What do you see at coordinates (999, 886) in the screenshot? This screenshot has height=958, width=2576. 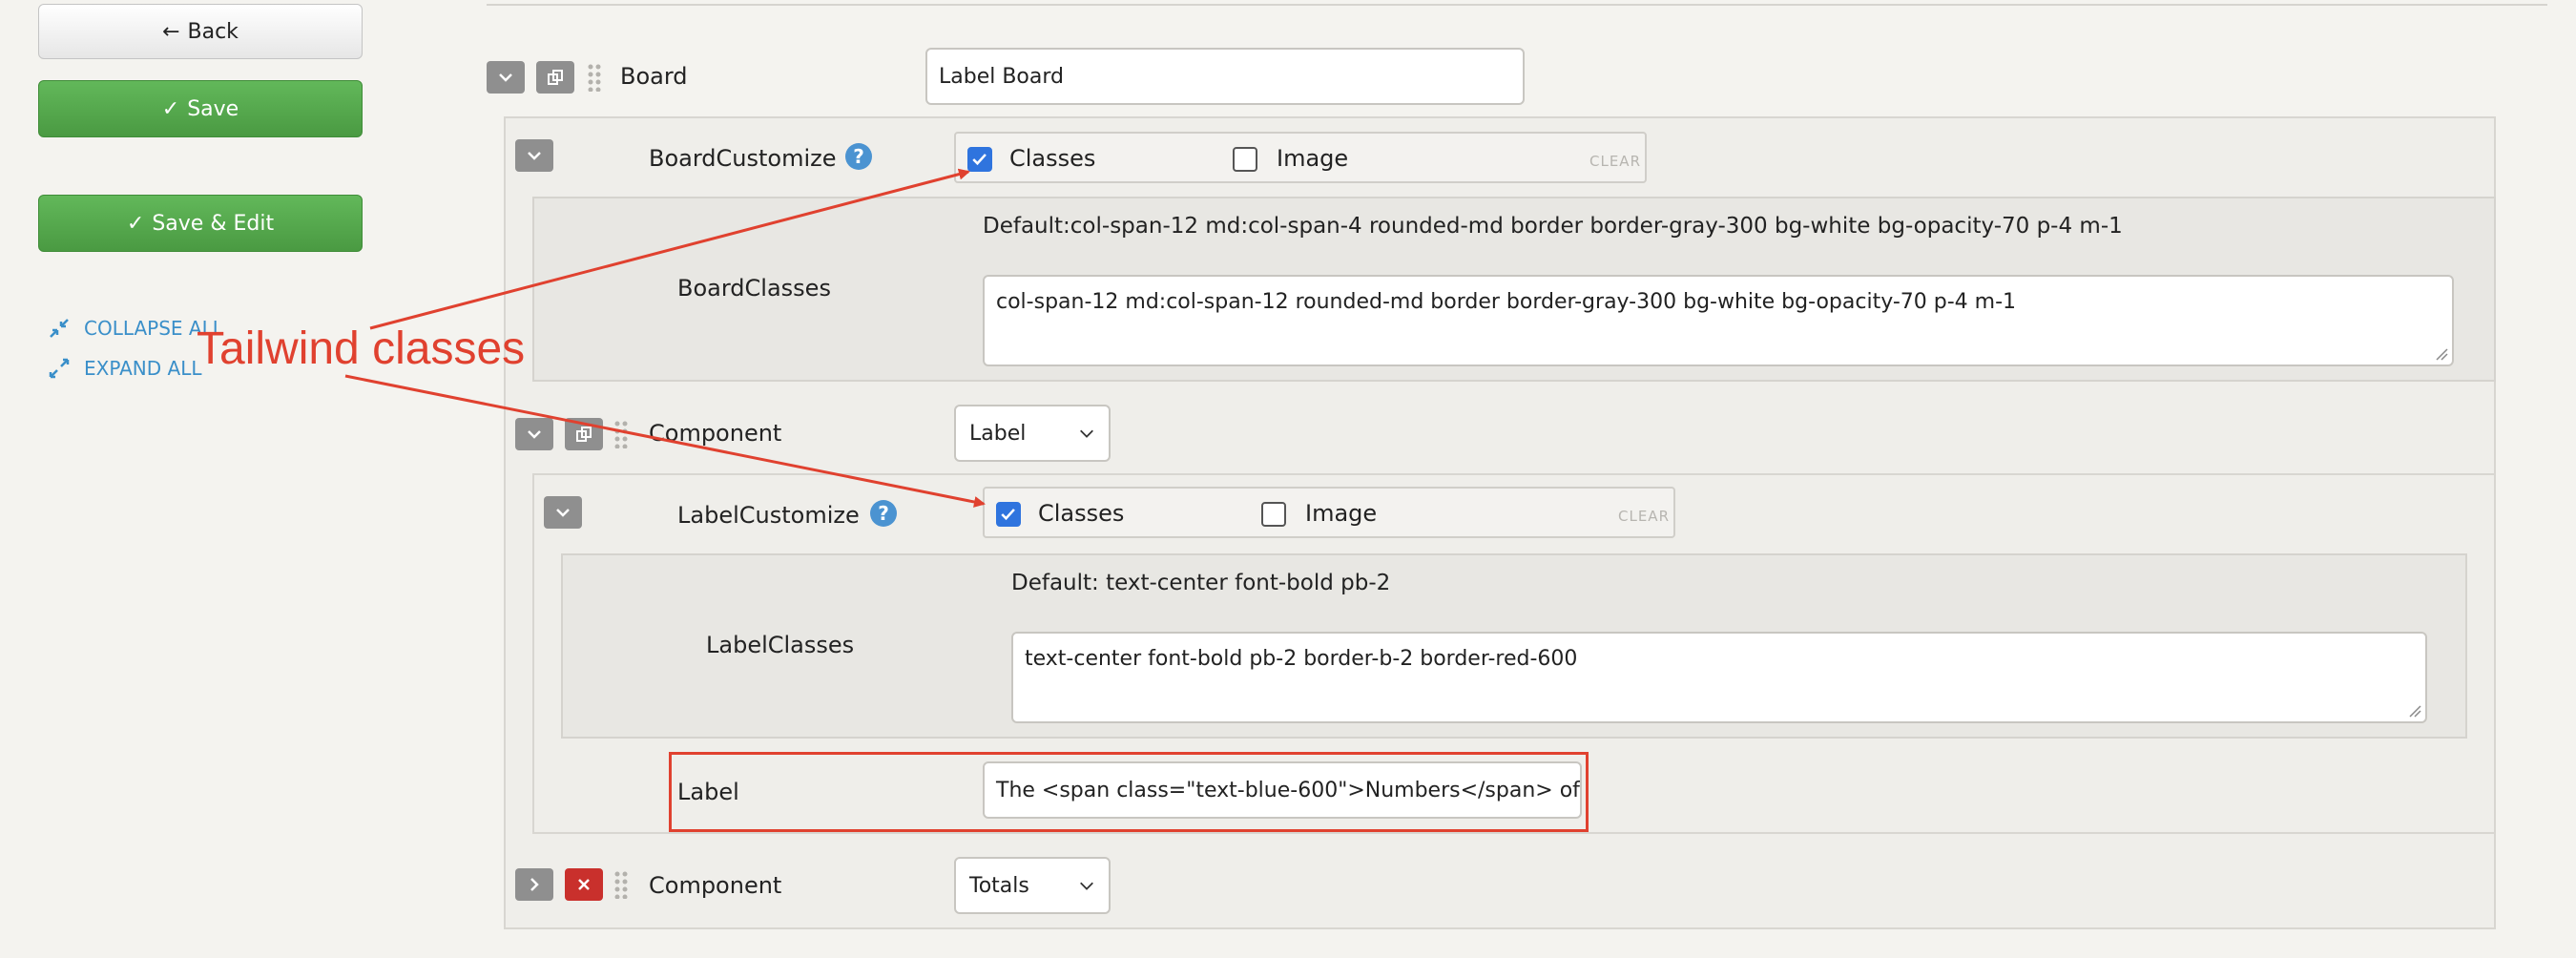 I see `component-type-value: Totals` at bounding box center [999, 886].